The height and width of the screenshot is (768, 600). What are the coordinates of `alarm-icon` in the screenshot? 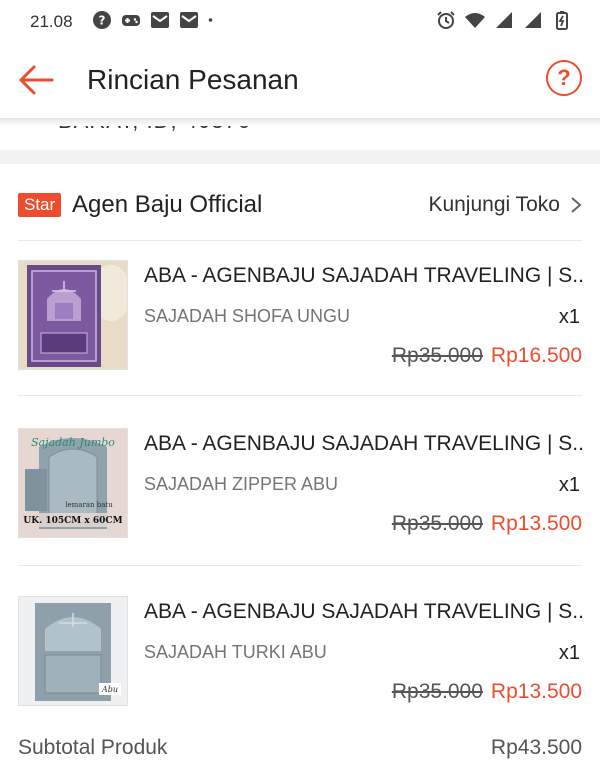 It's located at (446, 20).